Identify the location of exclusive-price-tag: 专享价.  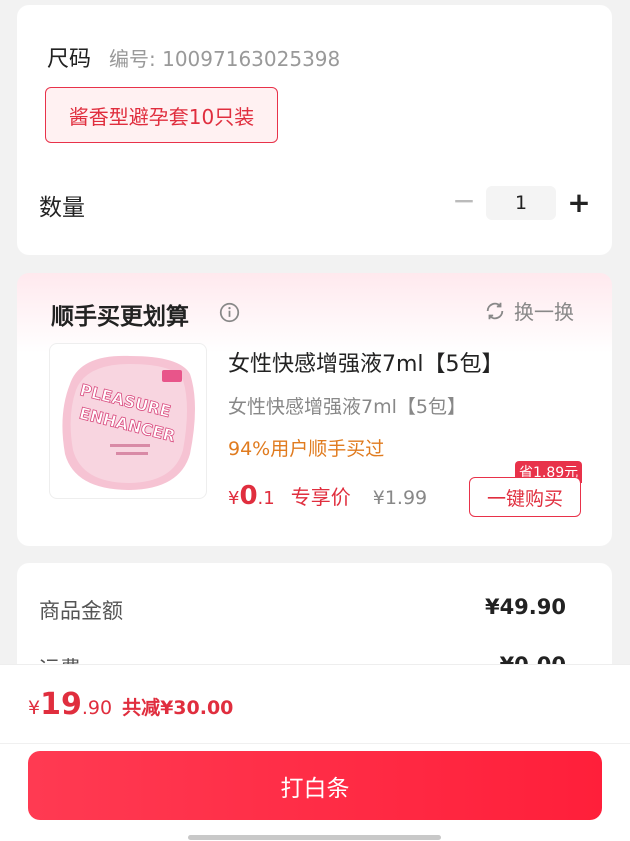
(320, 497).